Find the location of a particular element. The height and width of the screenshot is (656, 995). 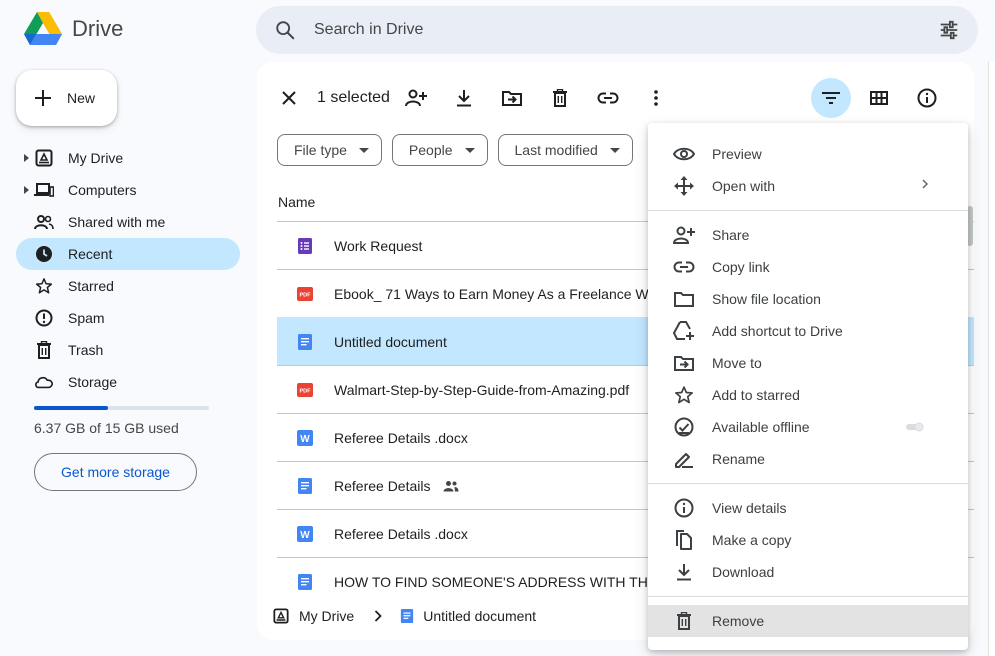

filter-chip-label: Last modified is located at coordinates (556, 150).